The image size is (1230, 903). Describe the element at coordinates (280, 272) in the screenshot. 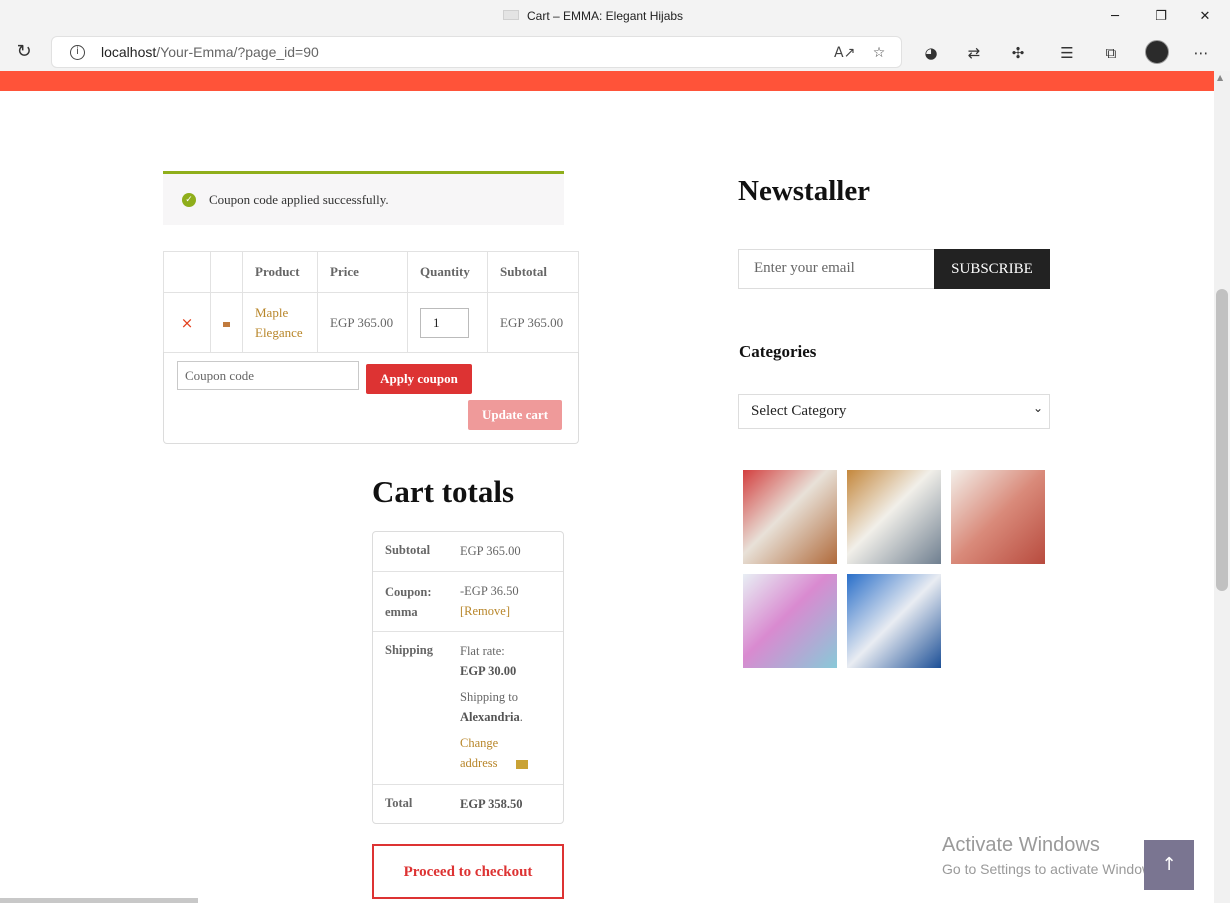

I see `col-product: Product` at that location.